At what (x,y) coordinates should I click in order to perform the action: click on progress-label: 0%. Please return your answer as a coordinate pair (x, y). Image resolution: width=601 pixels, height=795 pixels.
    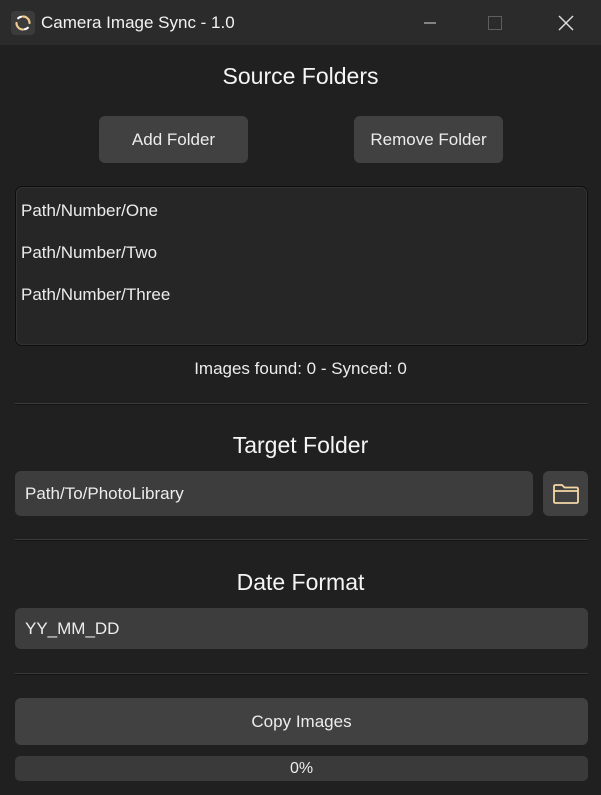
    Looking at the image, I should click on (301, 768).